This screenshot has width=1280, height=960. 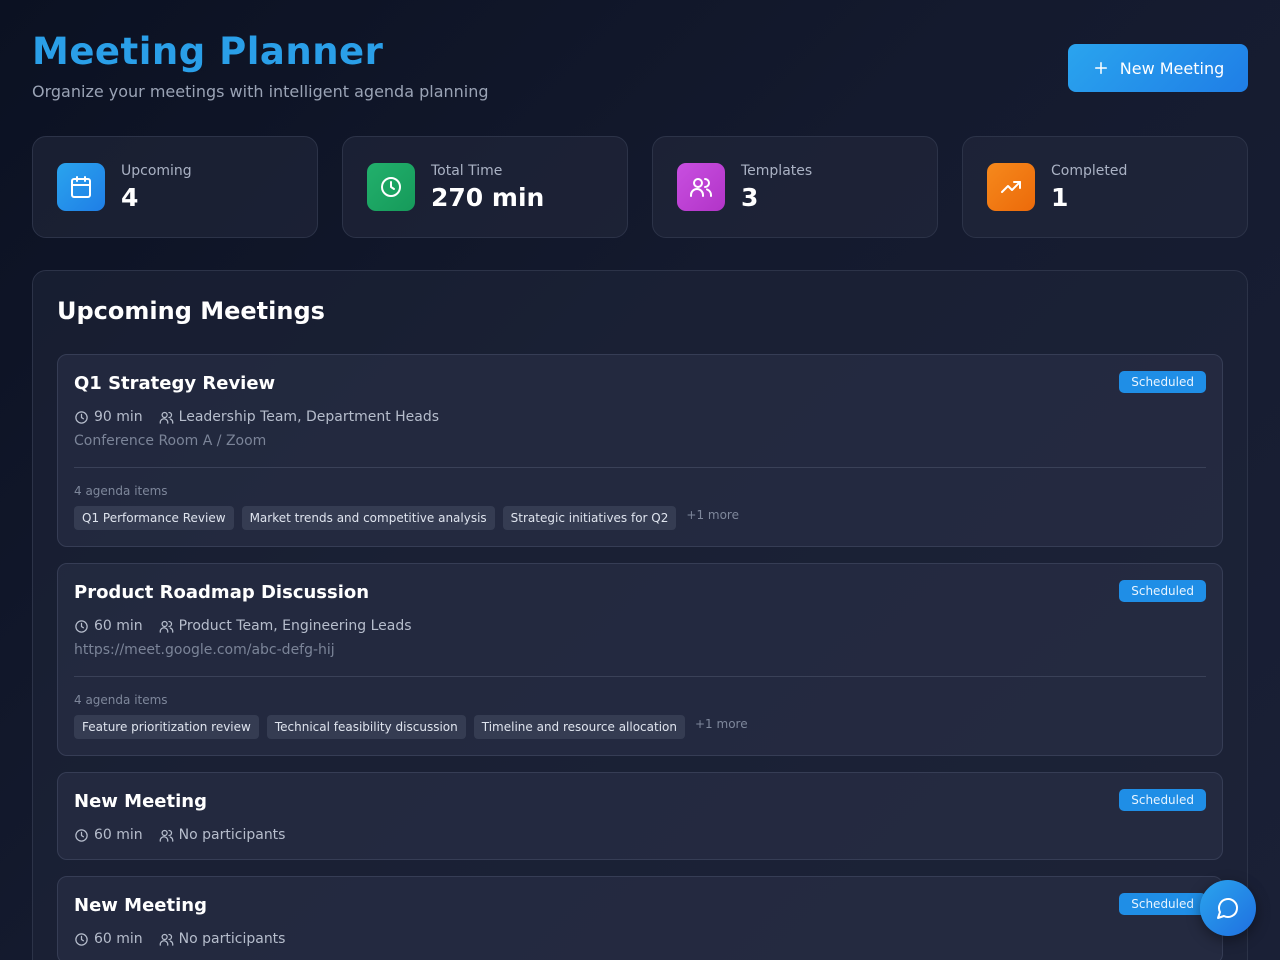 What do you see at coordinates (1105, 187) in the screenshot?
I see `stat-card-completed: Completed 1` at bounding box center [1105, 187].